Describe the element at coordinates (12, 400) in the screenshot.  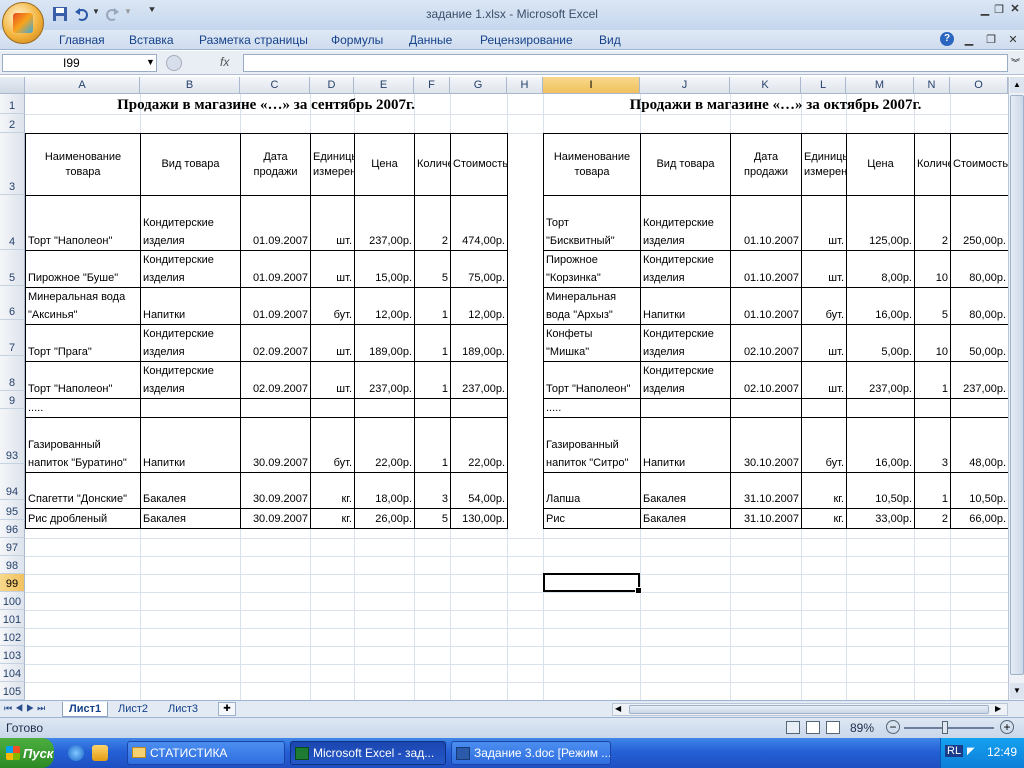
I see `row-header: 9` at that location.